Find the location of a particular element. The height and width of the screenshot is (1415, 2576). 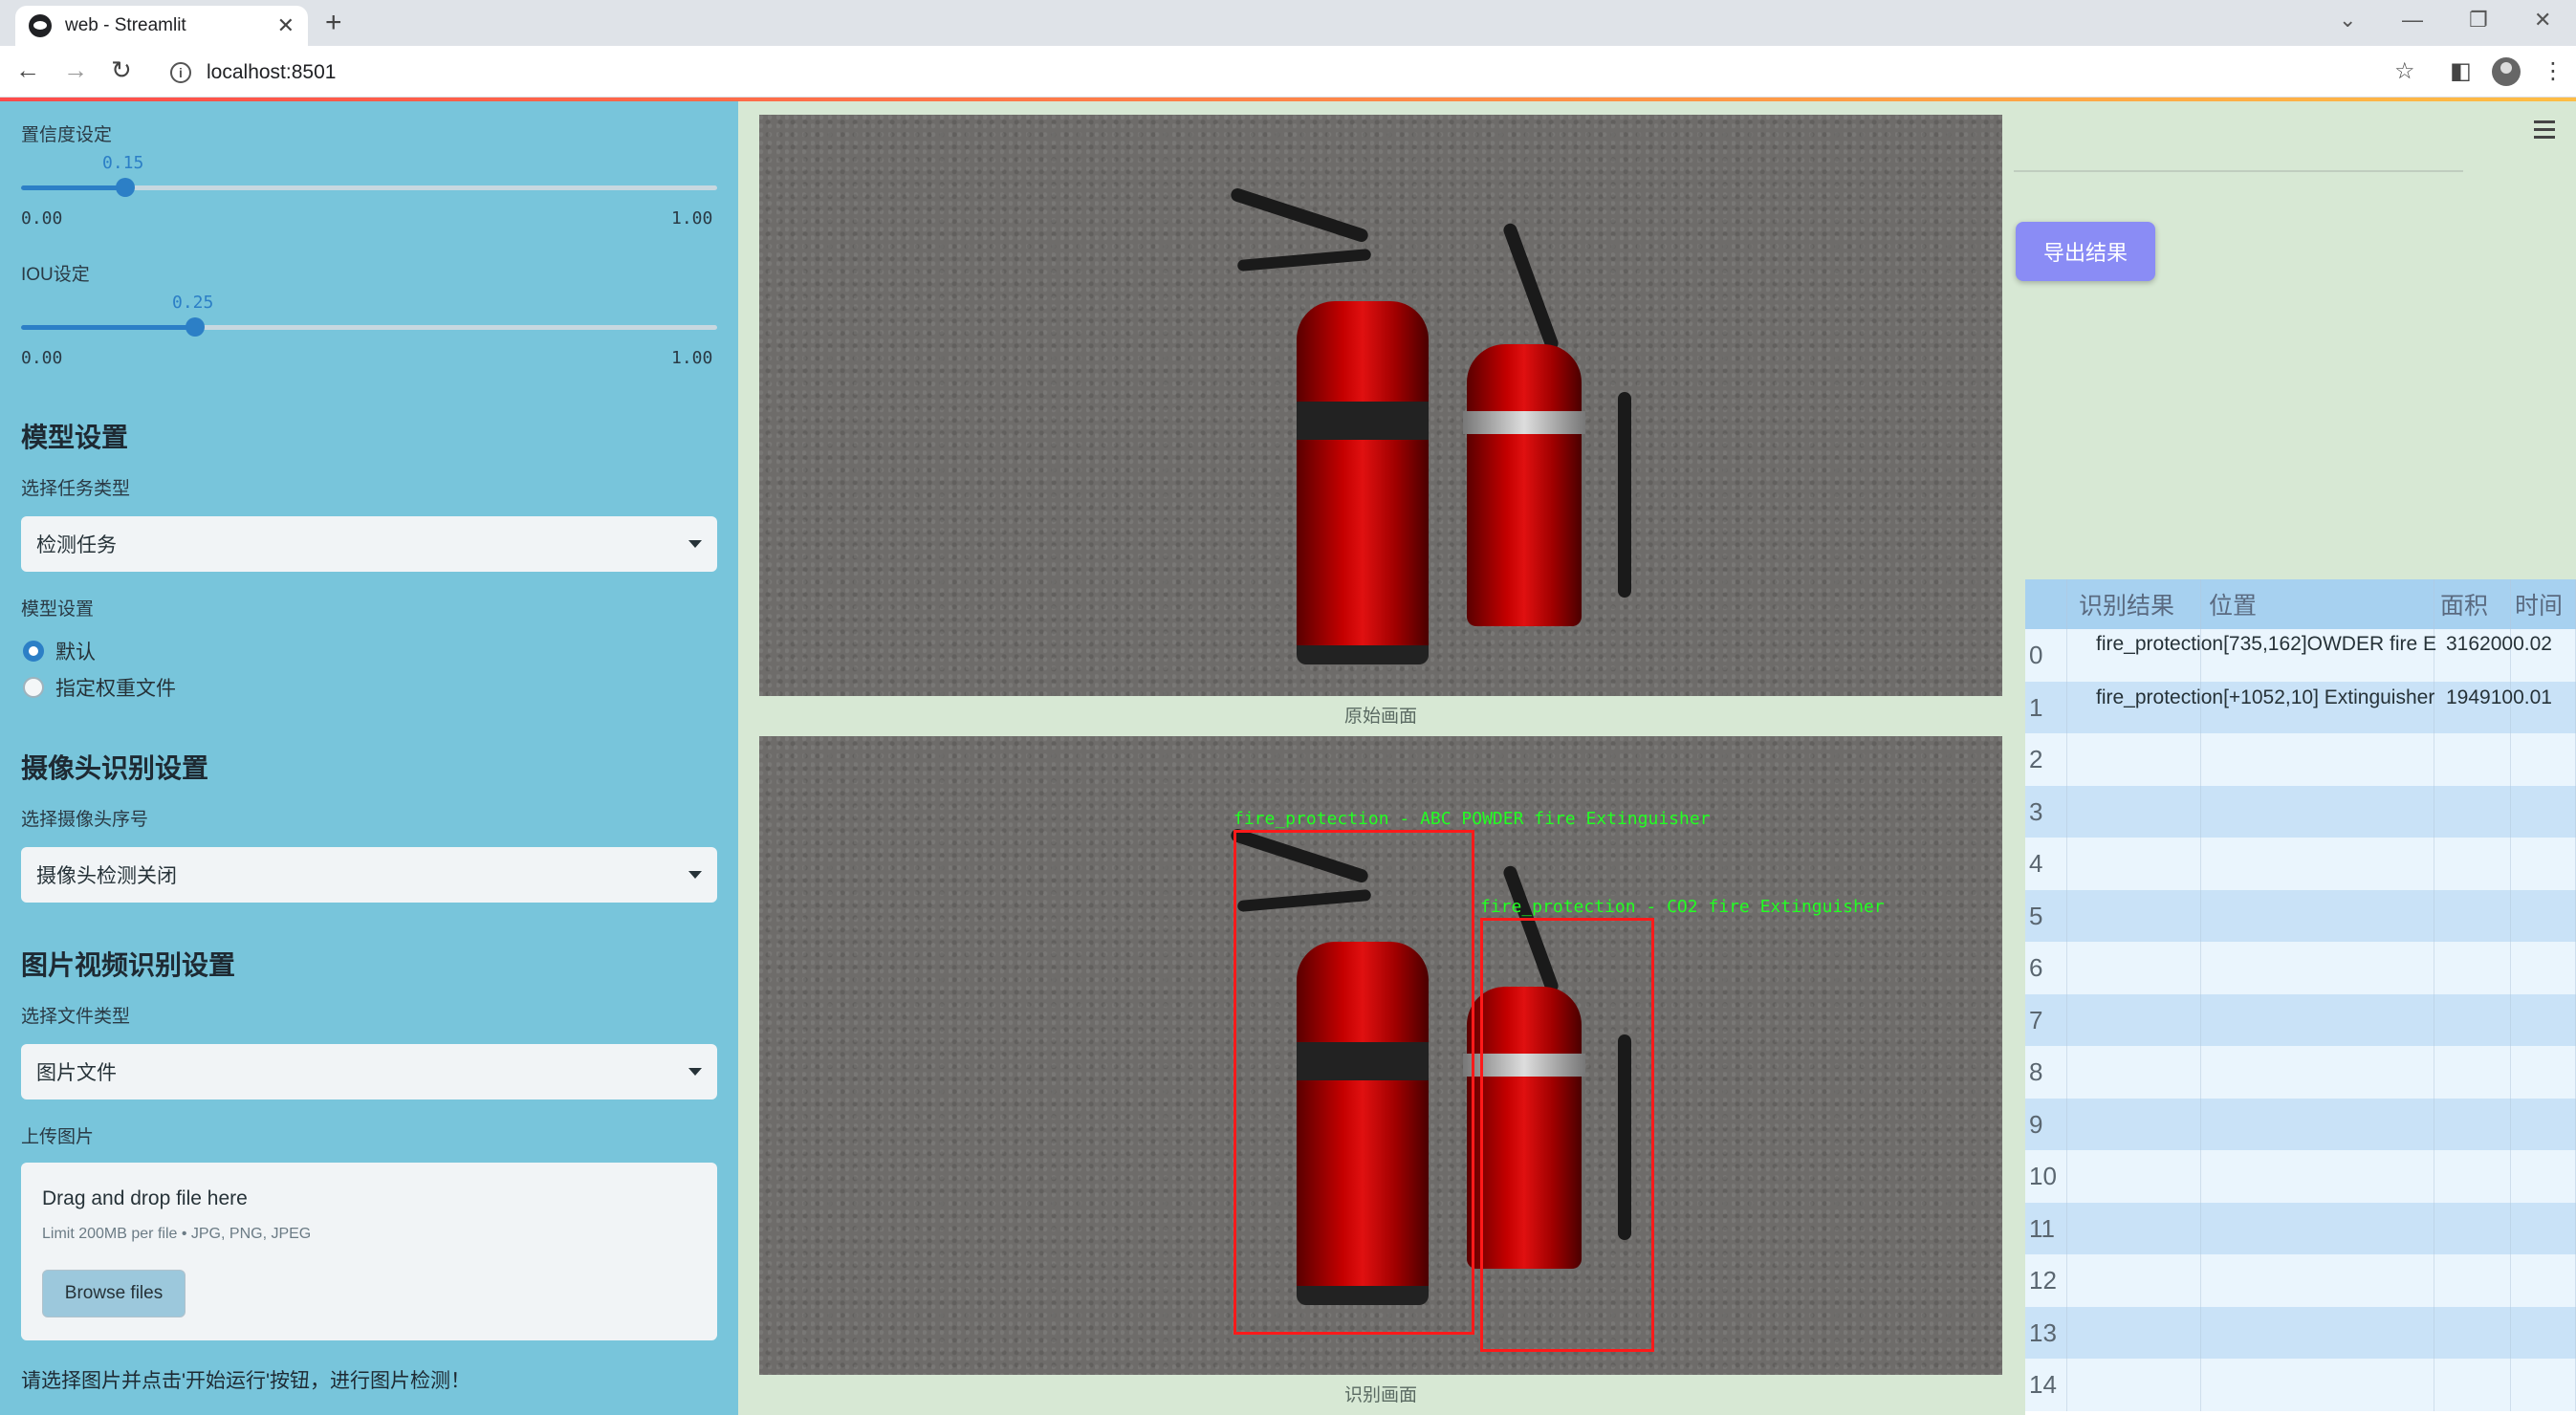

table-row: 7 is located at coordinates (2300, 1020).